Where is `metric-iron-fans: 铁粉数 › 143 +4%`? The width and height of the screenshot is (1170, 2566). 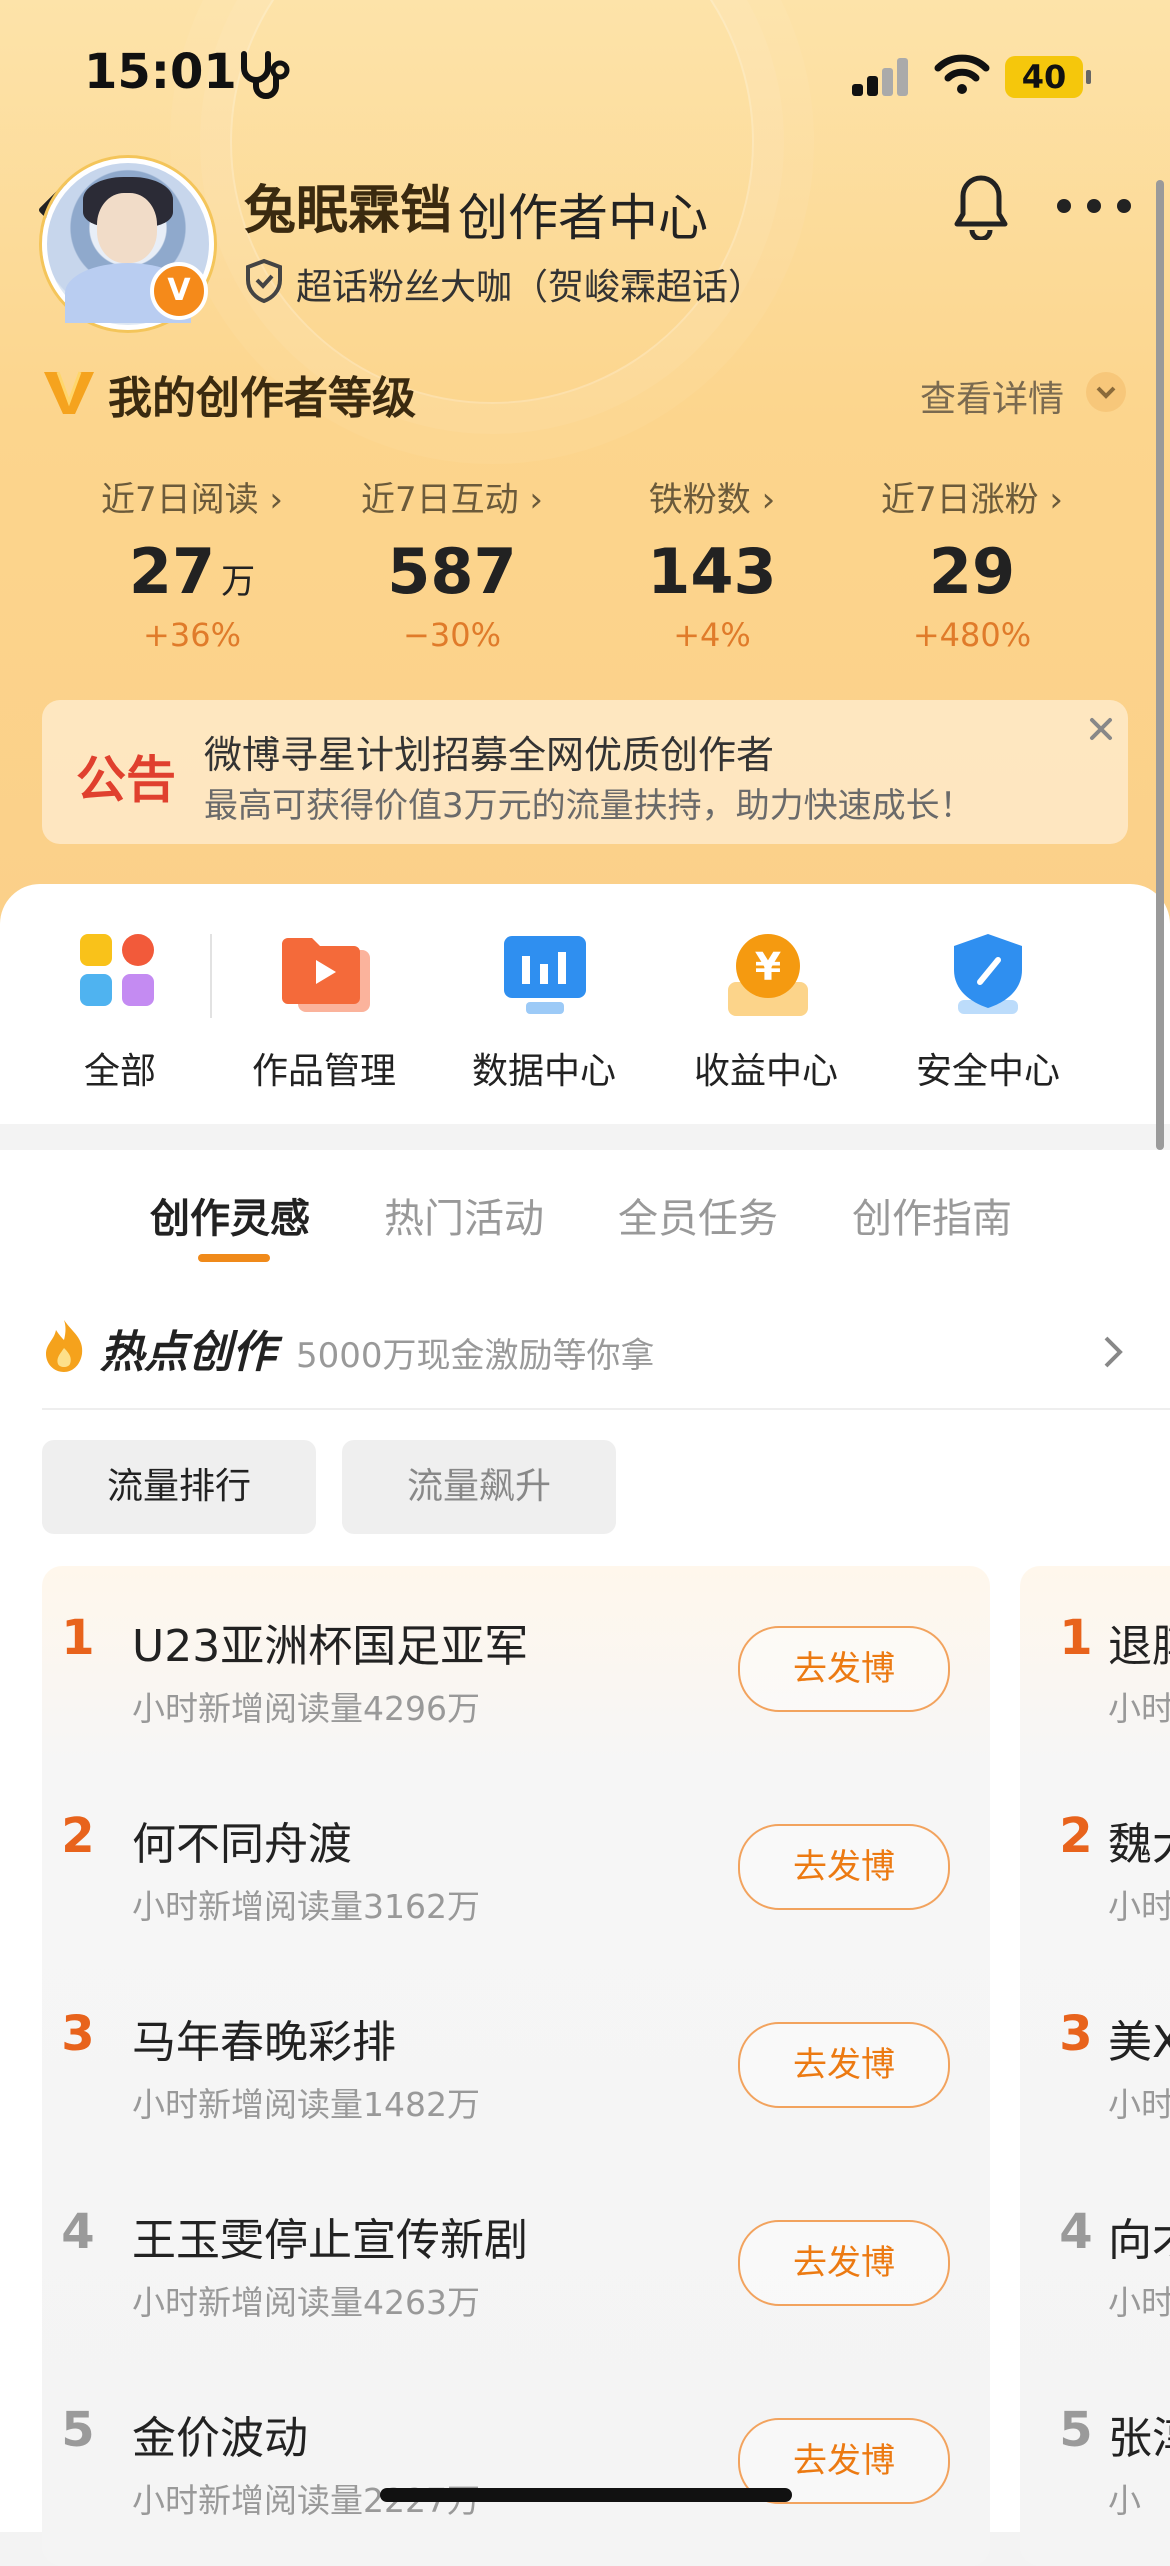 metric-iron-fans: 铁粉数 › 143 +4% is located at coordinates (712, 563).